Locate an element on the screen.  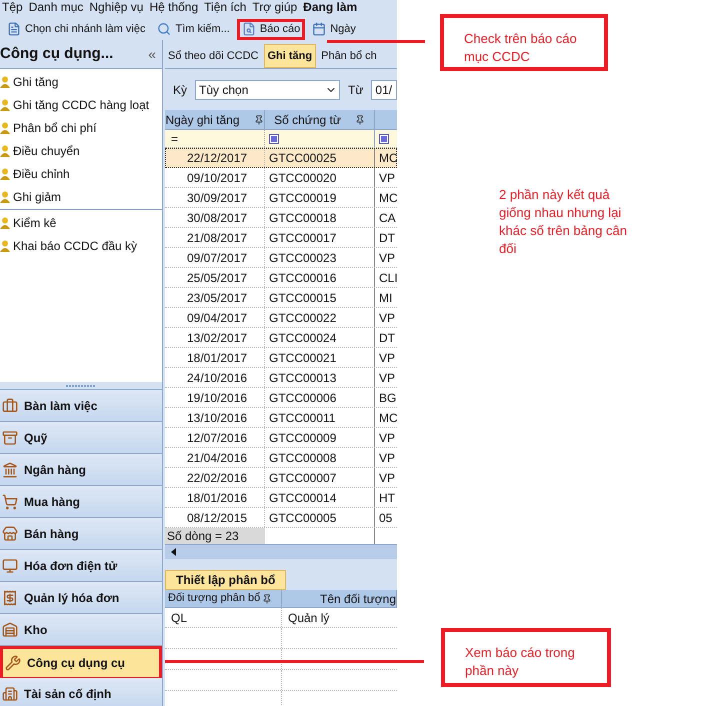
table-row: 30/09/2017 GTCC00019 MC is located at coordinates (281, 198).